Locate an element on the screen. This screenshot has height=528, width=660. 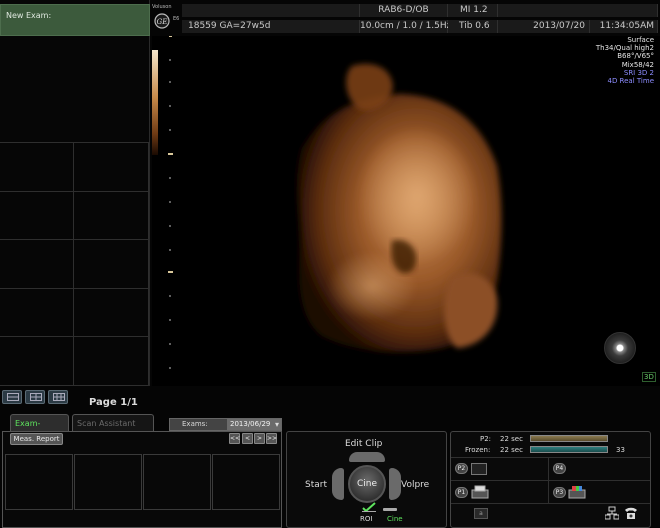
brand-name: Voluson is located at coordinates (162, 7).